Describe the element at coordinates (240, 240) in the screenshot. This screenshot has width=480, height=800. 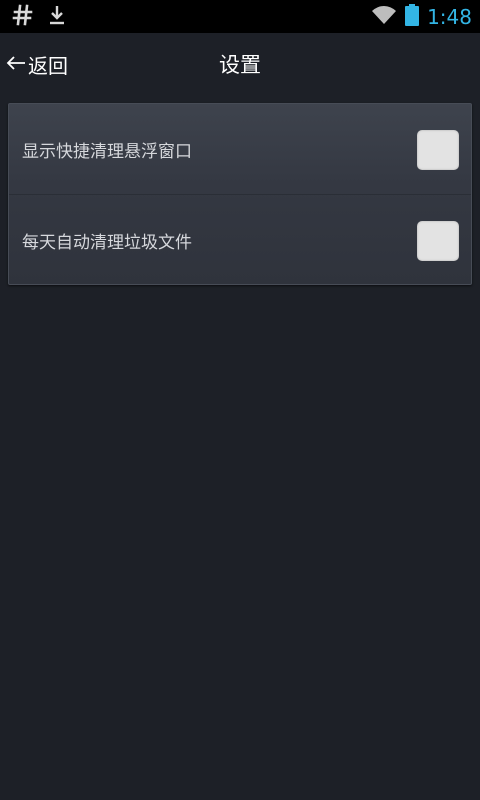
I see `setting-auto-clean: 每天自动清理垃圾文件` at that location.